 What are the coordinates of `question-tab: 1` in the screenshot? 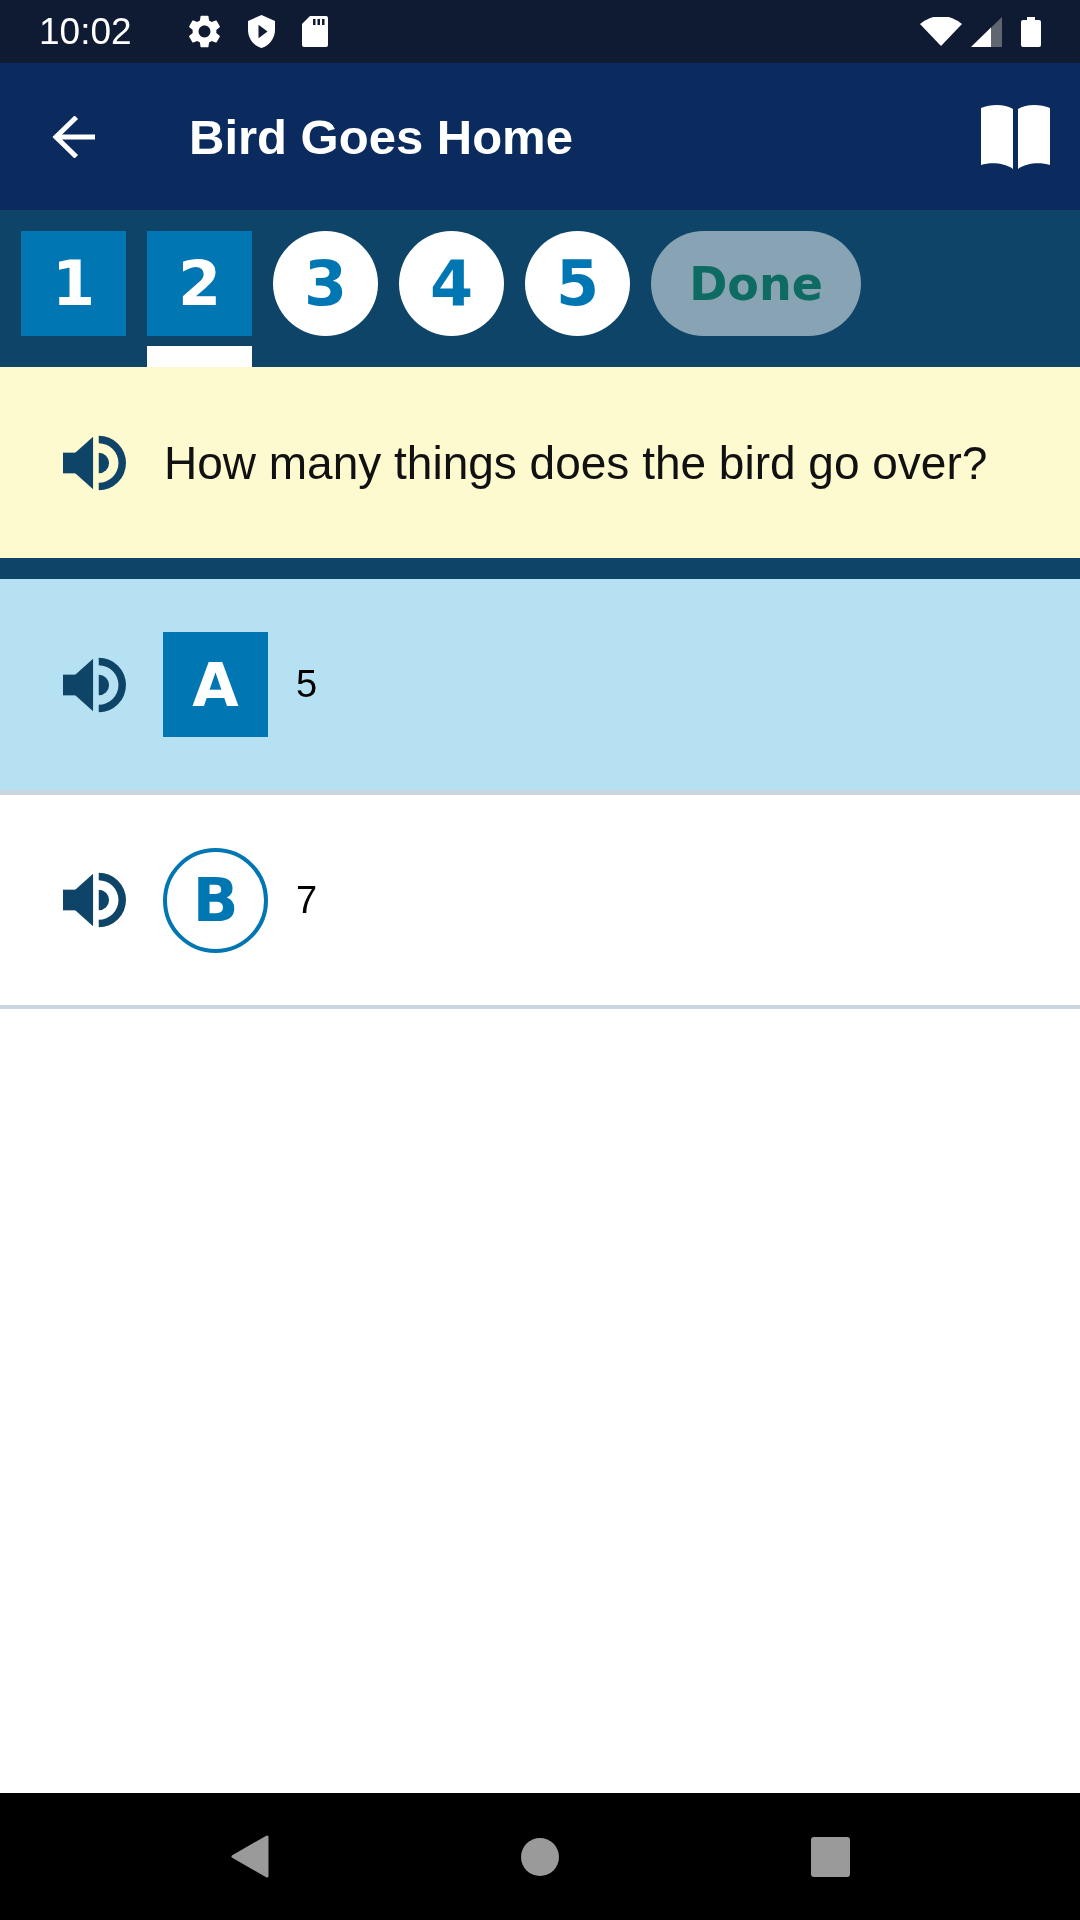 It's located at (73, 283).